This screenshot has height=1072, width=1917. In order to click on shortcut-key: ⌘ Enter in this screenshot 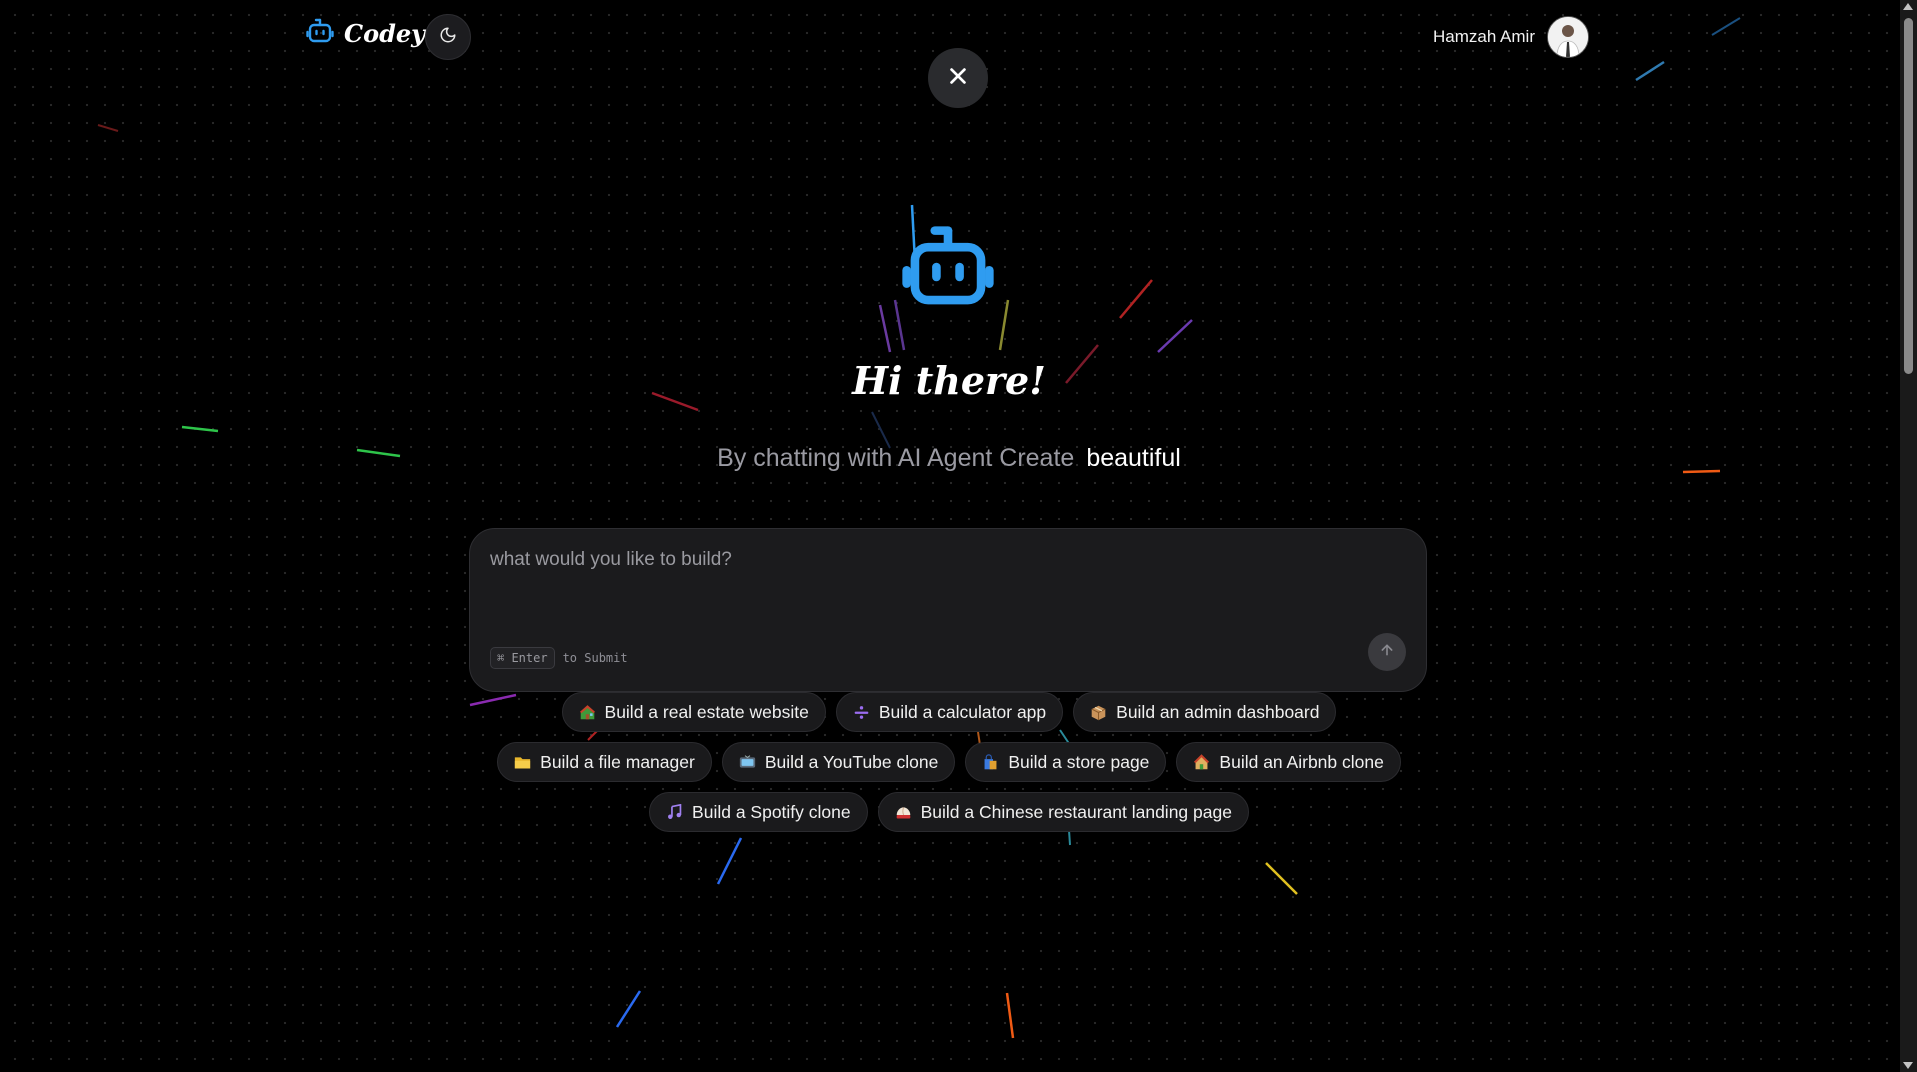, I will do `click(522, 658)`.